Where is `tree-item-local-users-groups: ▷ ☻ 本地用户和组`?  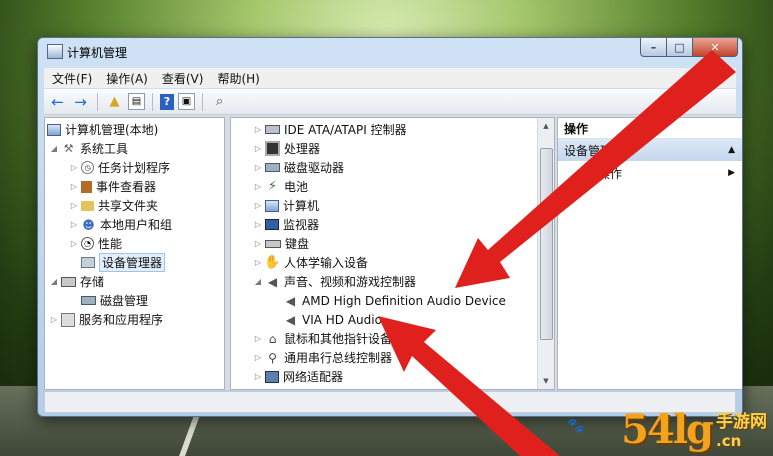
tree-item-local-users-groups: ▷ ☻ 本地用户和组 is located at coordinates (120, 224).